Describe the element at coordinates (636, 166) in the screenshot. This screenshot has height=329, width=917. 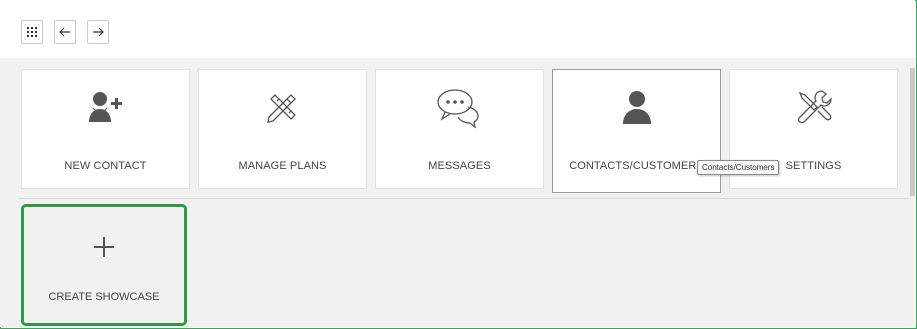
I see `tile-label: CONTACTS/CUSTOMERS` at that location.